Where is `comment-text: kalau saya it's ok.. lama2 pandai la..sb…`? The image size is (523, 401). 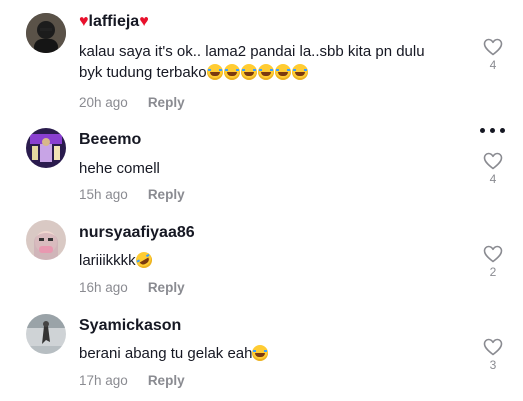
comment-text: kalau saya it's ok.. lama2 pandai la..sb… is located at coordinates (252, 62).